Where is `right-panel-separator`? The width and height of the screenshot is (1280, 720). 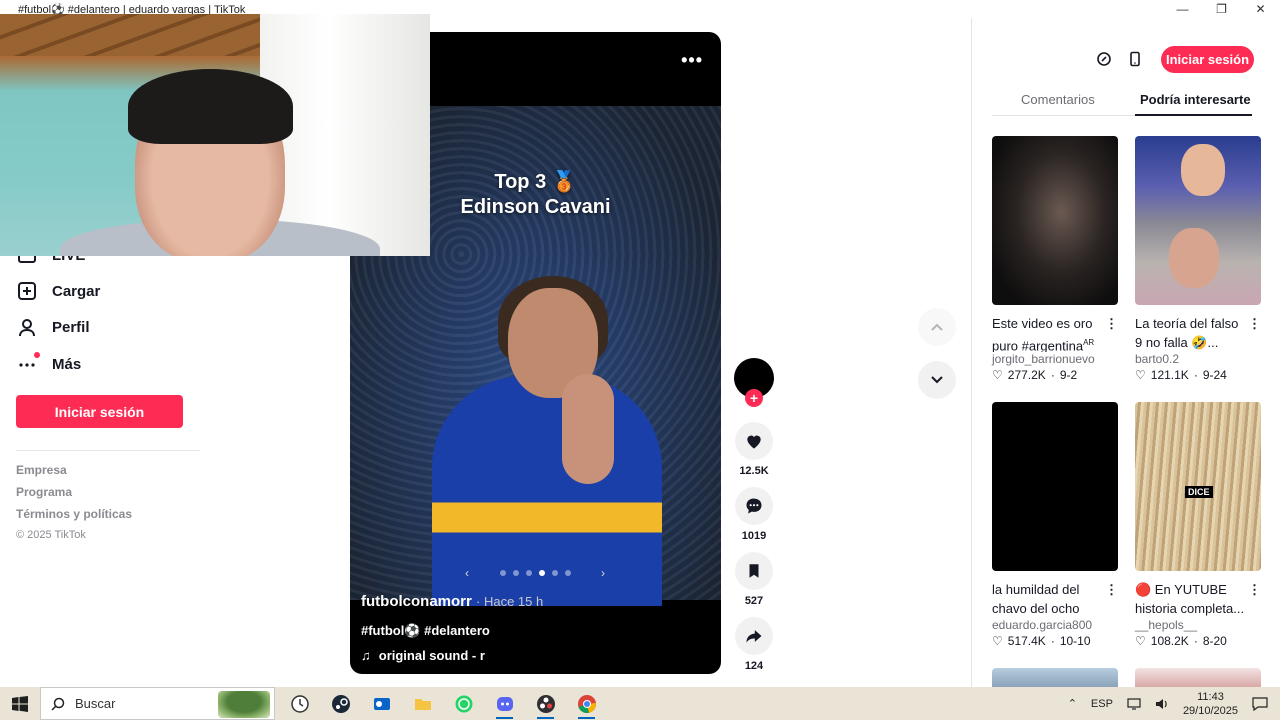
right-panel-separator is located at coordinates (971, 353).